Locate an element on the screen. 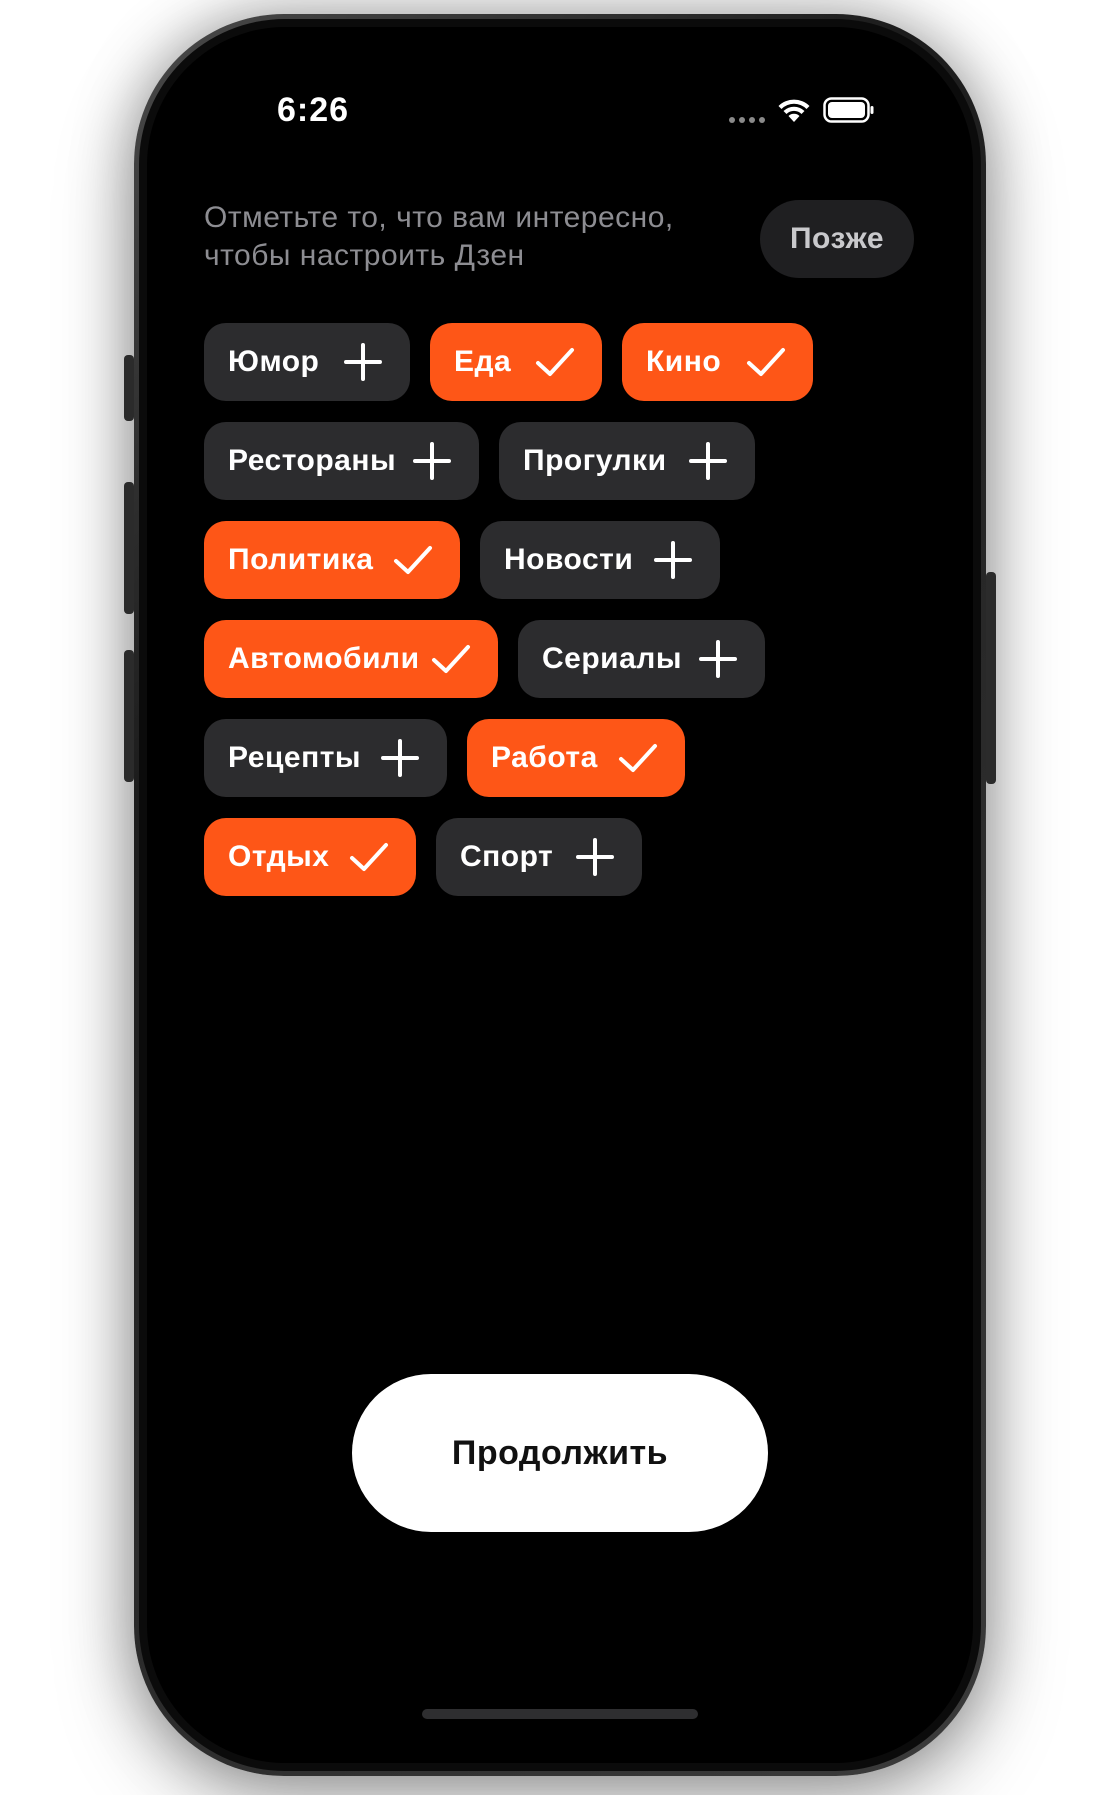  later-button: Позже is located at coordinates (837, 239).